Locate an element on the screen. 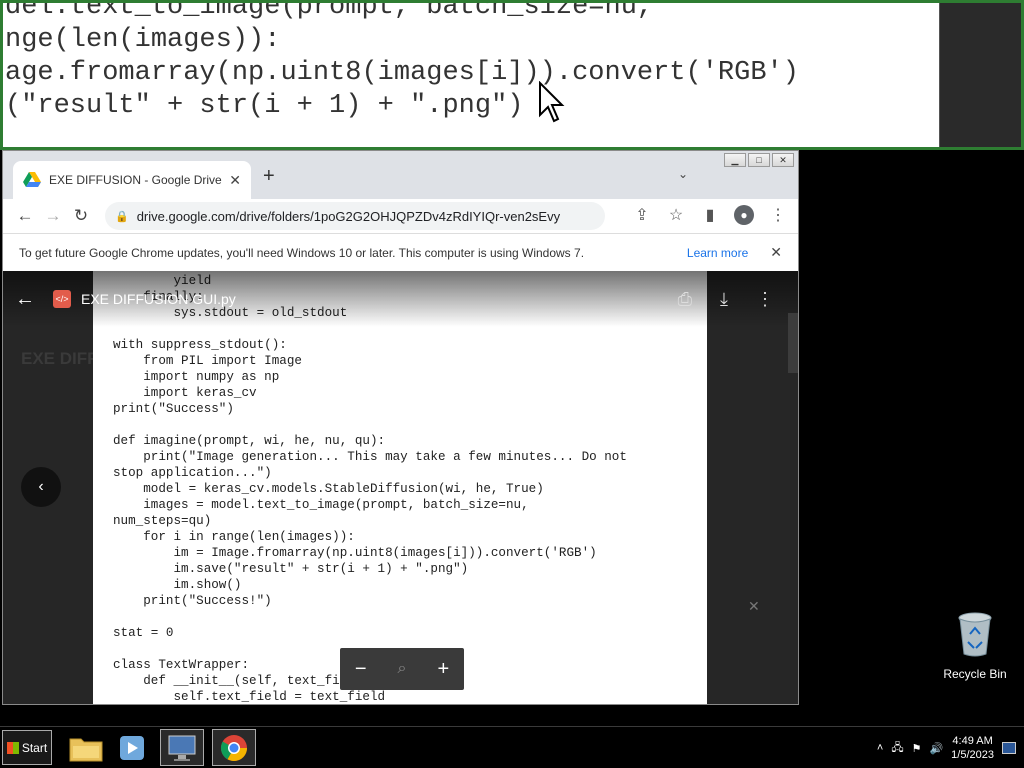 The height and width of the screenshot is (768, 1024). background-folder-title: EXE DIFF is located at coordinates (59, 358).